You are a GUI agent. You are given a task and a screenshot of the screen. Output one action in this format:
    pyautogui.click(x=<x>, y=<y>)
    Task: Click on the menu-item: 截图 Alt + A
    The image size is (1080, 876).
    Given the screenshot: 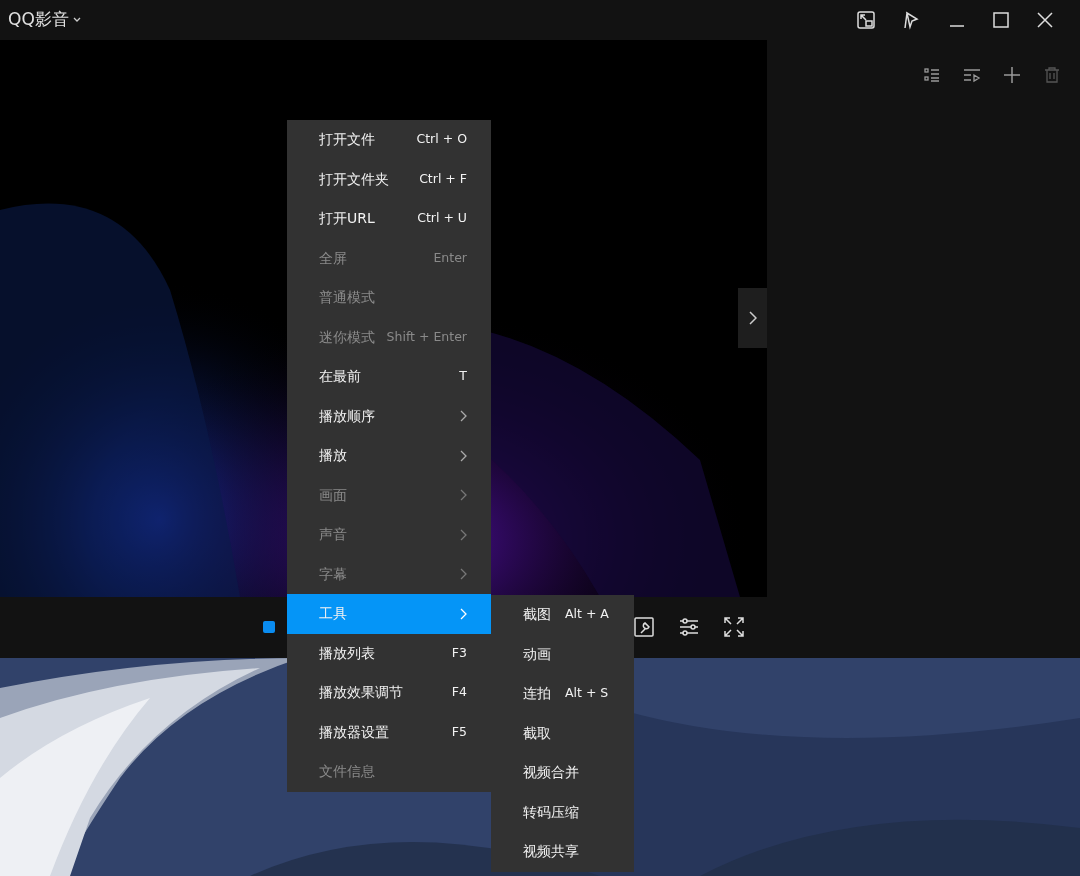 What is the action you would take?
    pyautogui.click(x=562, y=615)
    